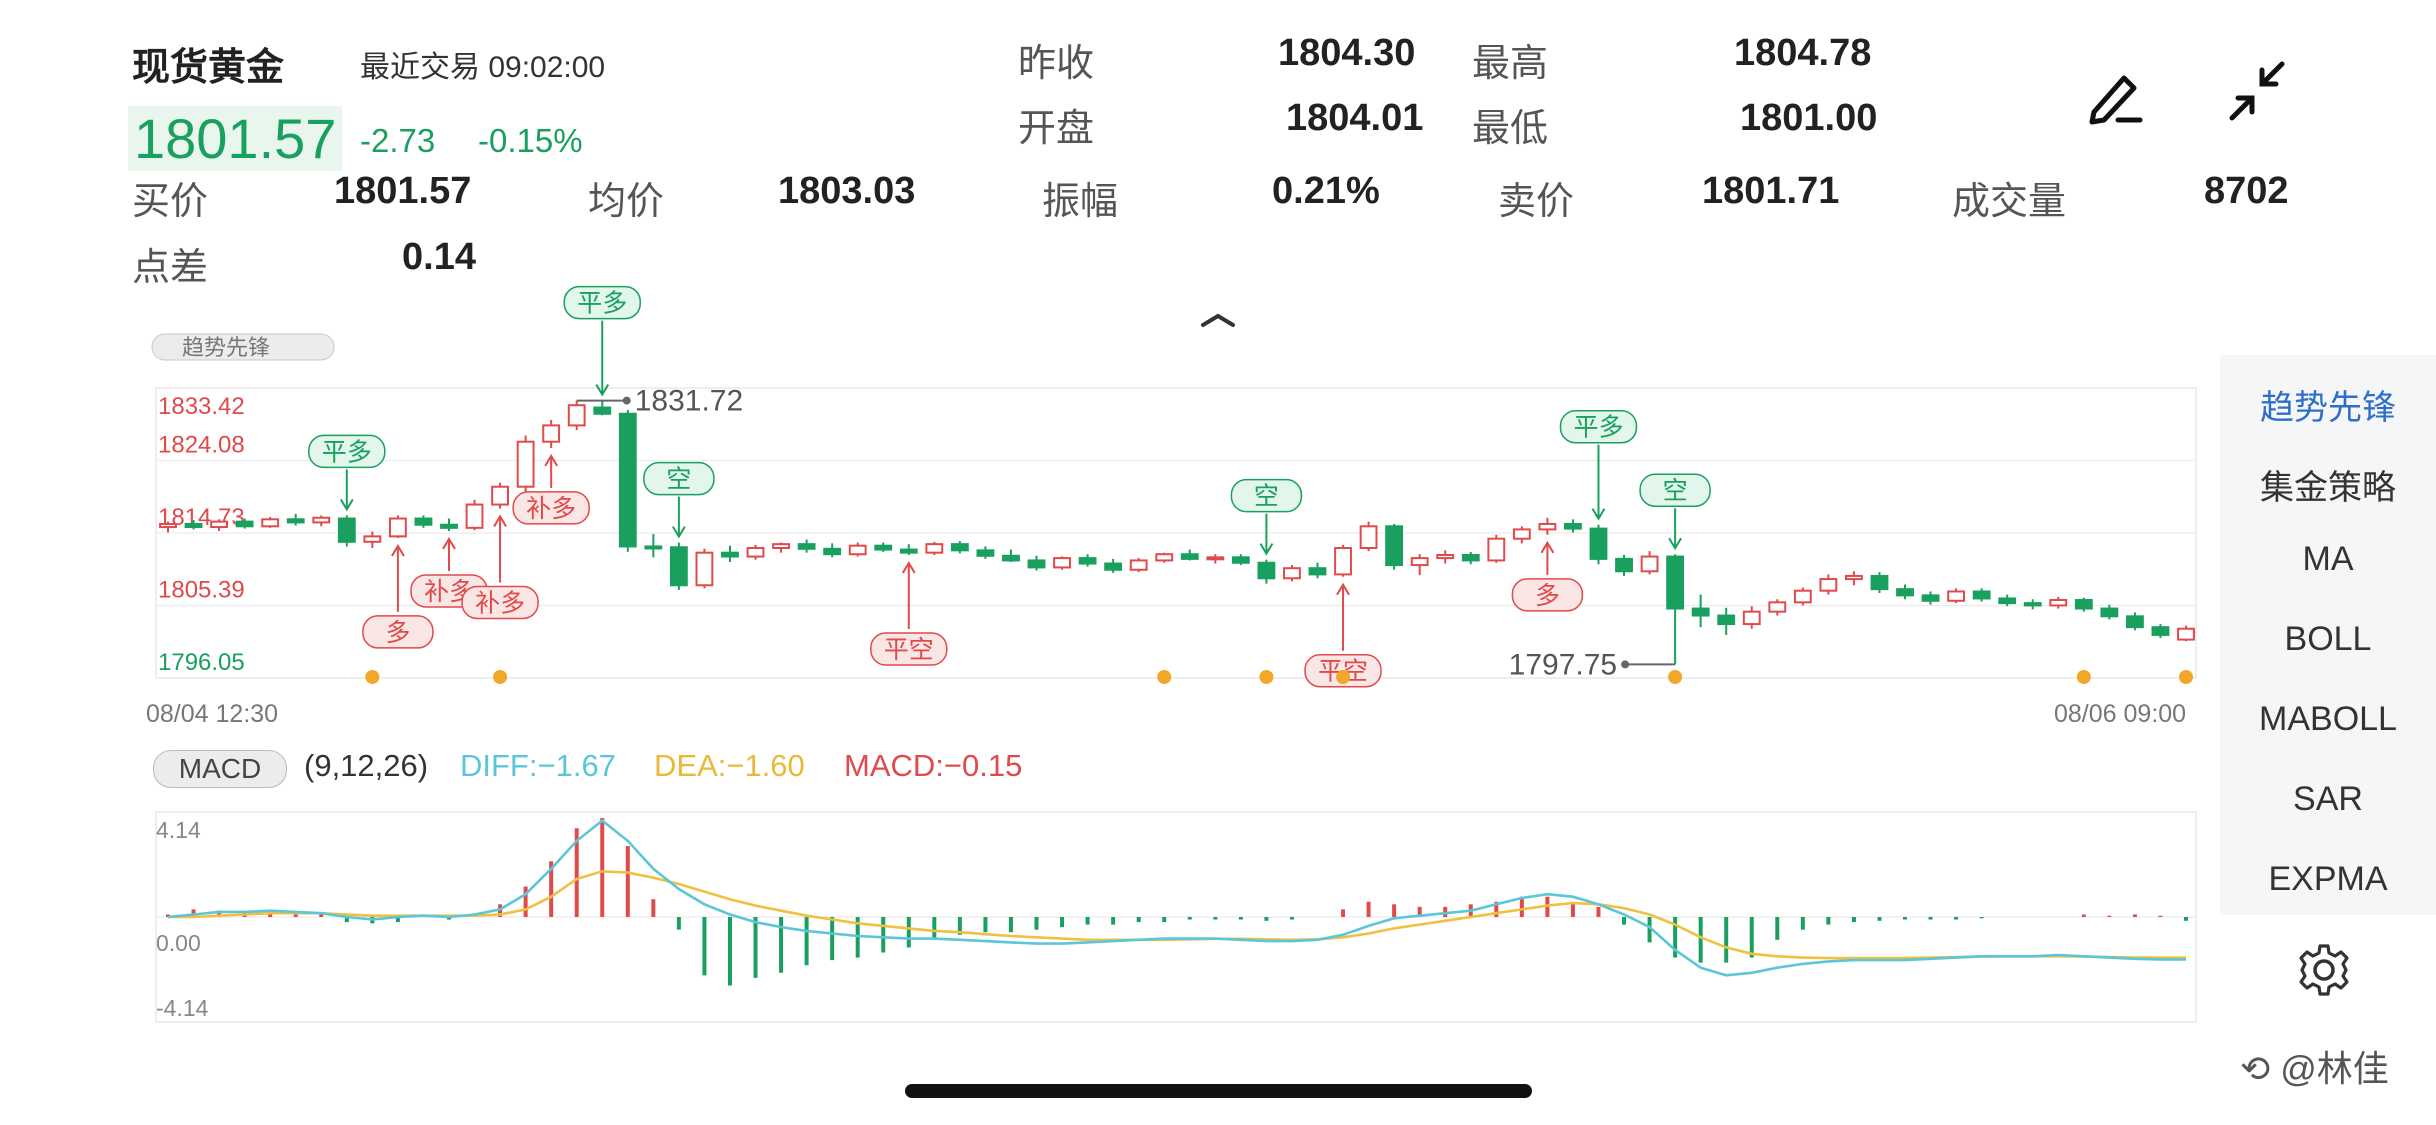 The width and height of the screenshot is (2436, 1125). What do you see at coordinates (2328, 559) in the screenshot?
I see `sidebar-item-ma: MA` at bounding box center [2328, 559].